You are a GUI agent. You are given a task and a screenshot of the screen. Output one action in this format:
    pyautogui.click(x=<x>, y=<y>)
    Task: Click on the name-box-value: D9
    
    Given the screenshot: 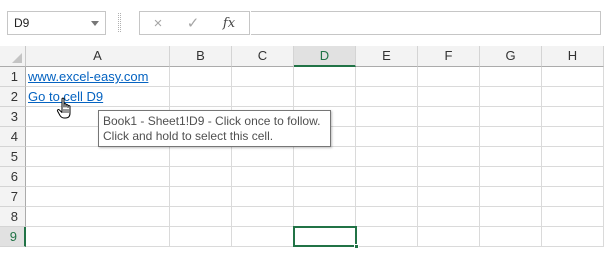 What is the action you would take?
    pyautogui.click(x=22, y=23)
    